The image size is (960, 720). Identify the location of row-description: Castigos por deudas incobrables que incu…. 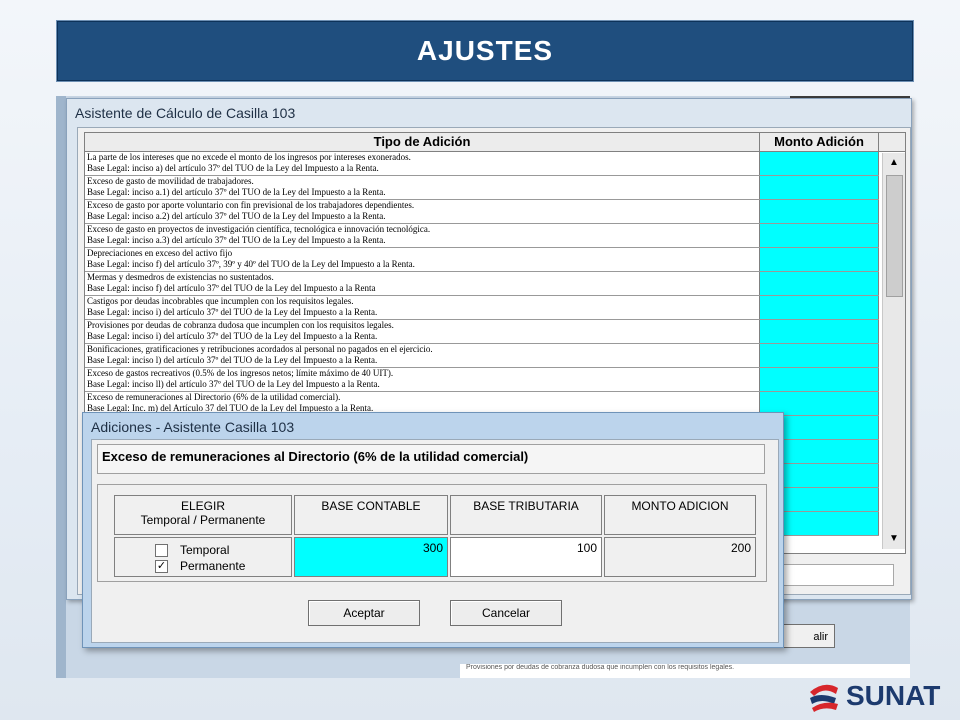
(423, 307).